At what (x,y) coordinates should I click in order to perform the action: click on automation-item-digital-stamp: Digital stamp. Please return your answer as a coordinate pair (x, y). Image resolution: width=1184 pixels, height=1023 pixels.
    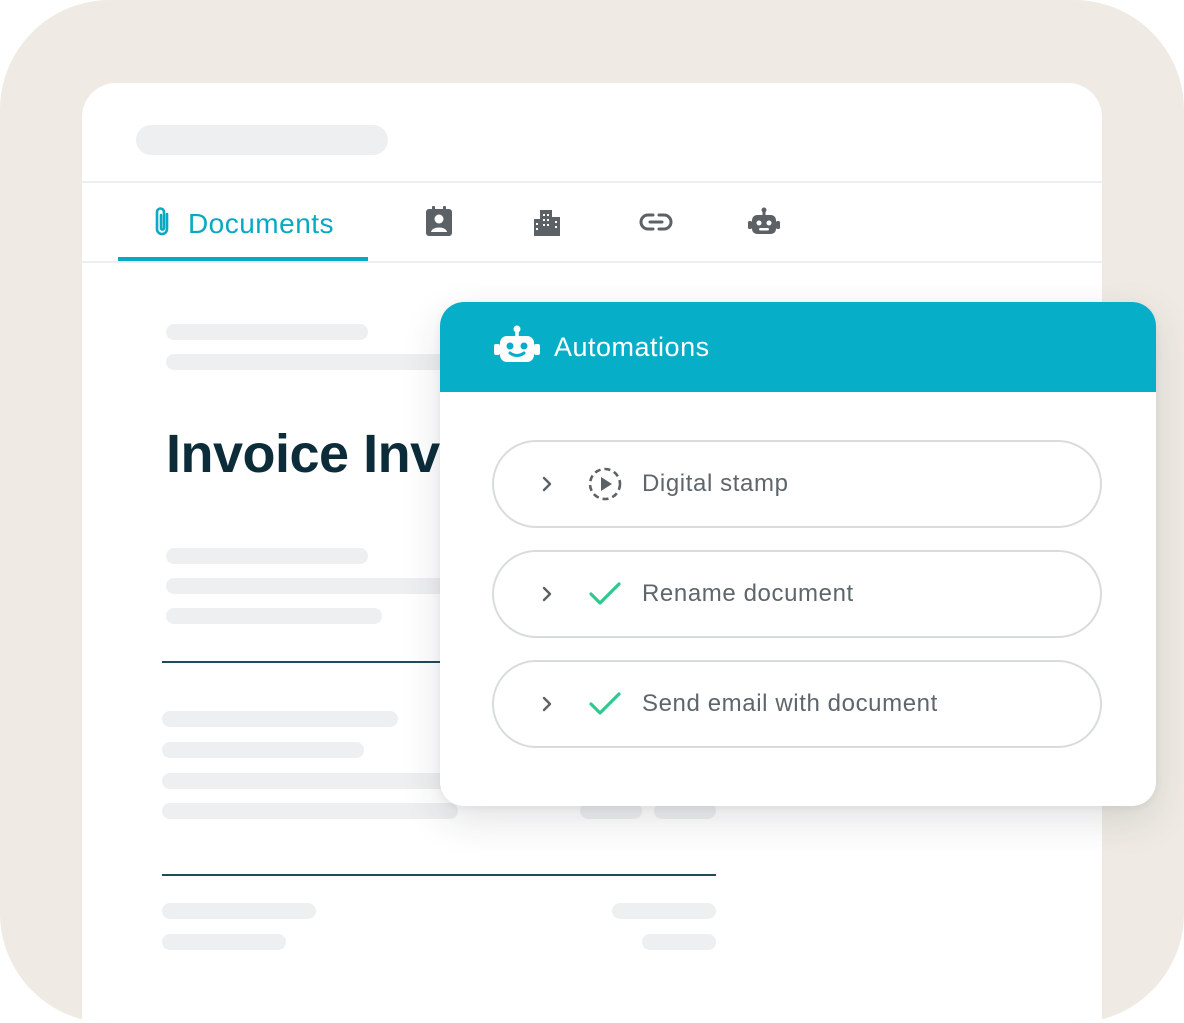
    Looking at the image, I should click on (797, 484).